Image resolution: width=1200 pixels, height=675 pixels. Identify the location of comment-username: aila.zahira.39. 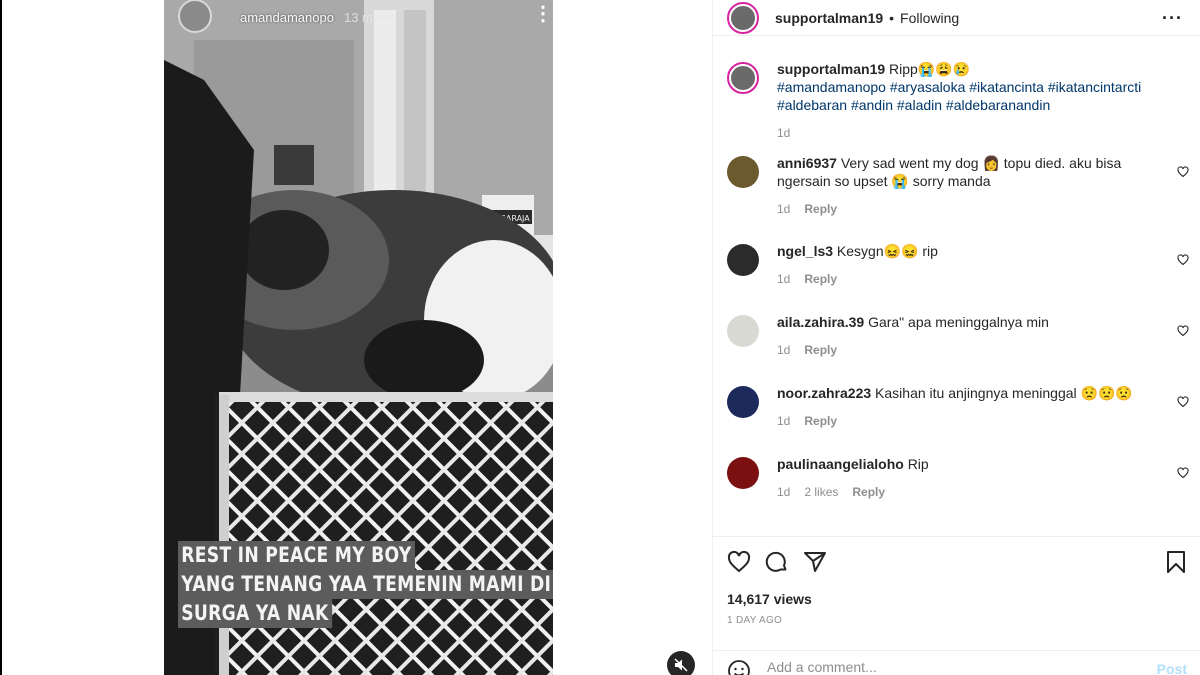
(820, 322).